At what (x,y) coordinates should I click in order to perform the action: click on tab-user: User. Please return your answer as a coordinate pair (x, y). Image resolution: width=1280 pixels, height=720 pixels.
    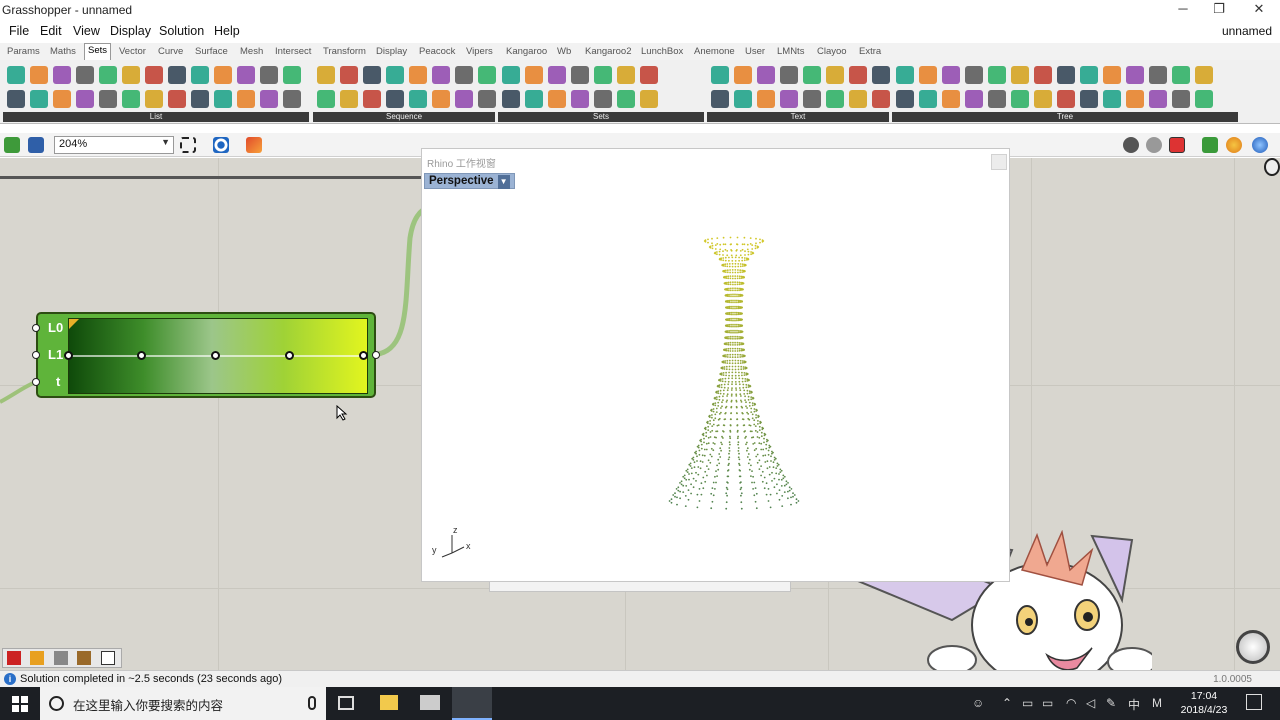
    Looking at the image, I should click on (755, 51).